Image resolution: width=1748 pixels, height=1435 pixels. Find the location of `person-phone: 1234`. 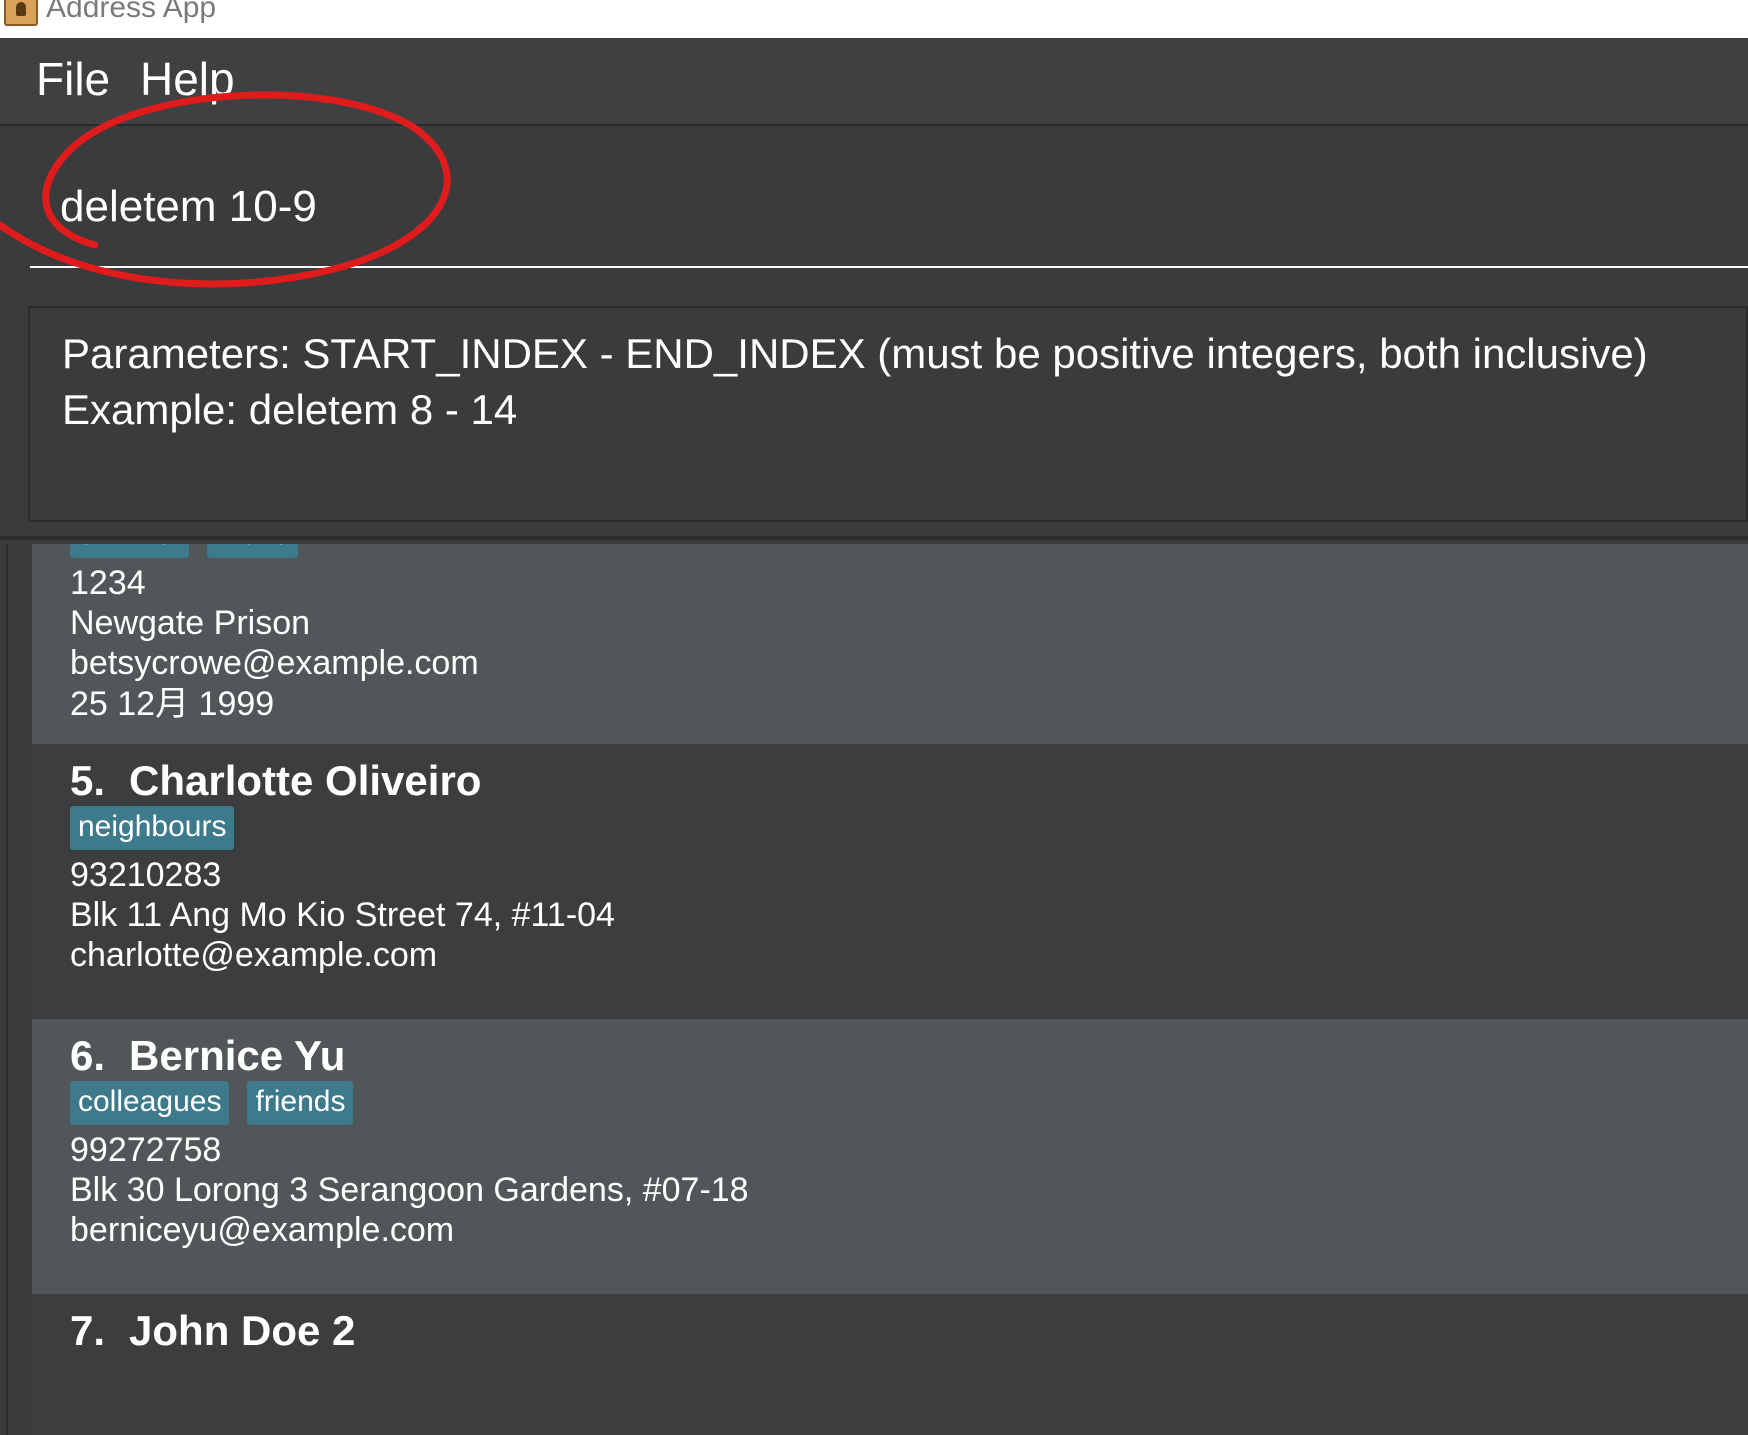

person-phone: 1234 is located at coordinates (108, 583).